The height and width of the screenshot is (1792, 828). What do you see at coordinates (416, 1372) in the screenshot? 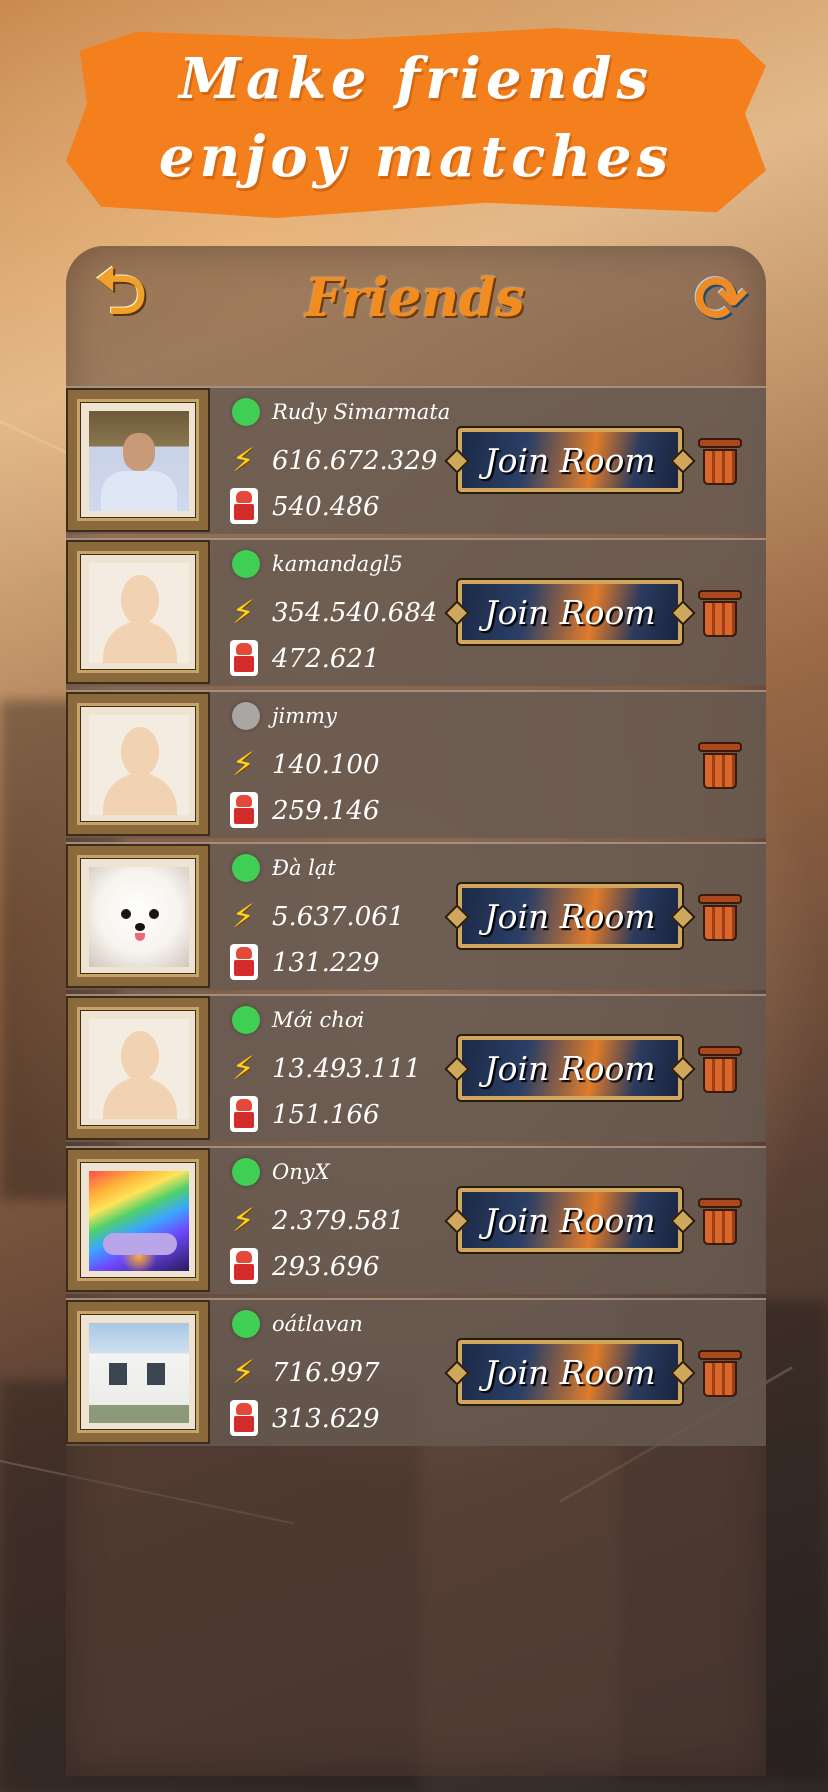
I see `friend-row: oátlavan ⚡ 716.997 313.629 Join Room` at bounding box center [416, 1372].